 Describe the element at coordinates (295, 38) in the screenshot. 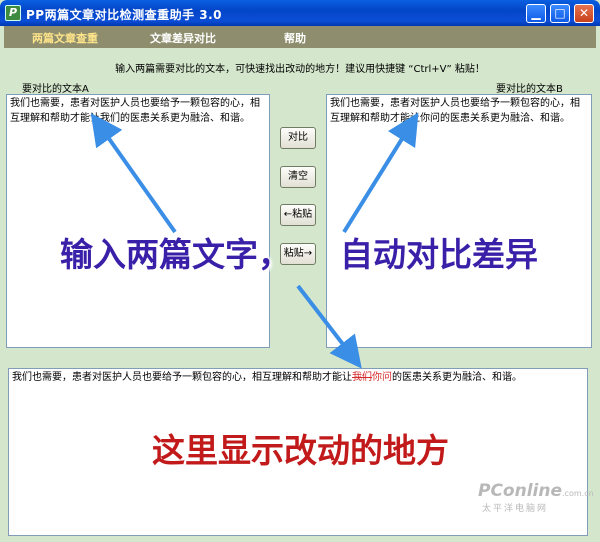

I see `menu-item-help: 帮助` at that location.